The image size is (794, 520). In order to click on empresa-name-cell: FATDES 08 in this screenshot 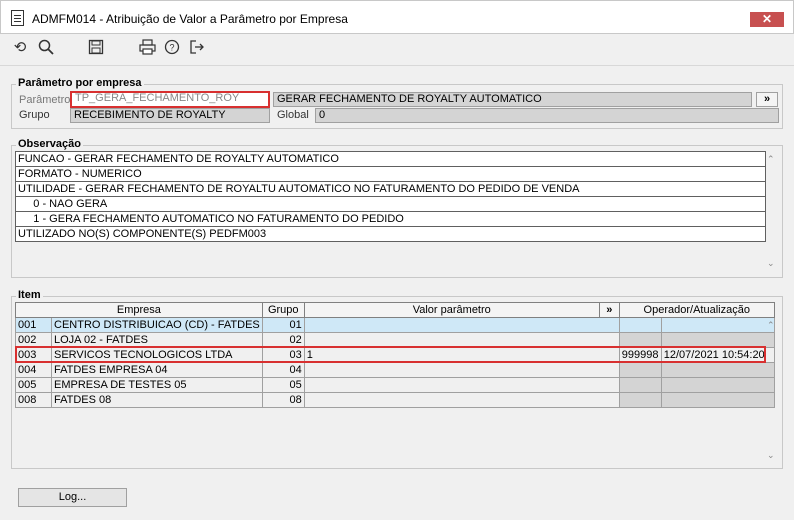, I will do `click(157, 400)`.